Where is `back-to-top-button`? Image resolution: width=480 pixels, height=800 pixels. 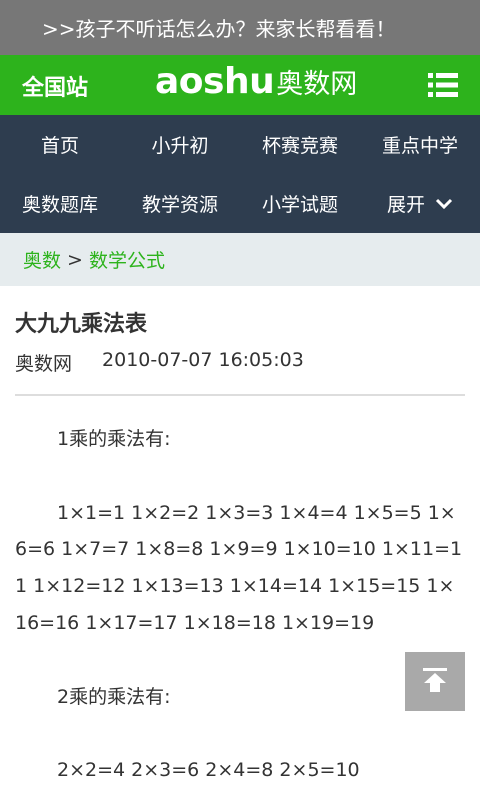 back-to-top-button is located at coordinates (435, 681).